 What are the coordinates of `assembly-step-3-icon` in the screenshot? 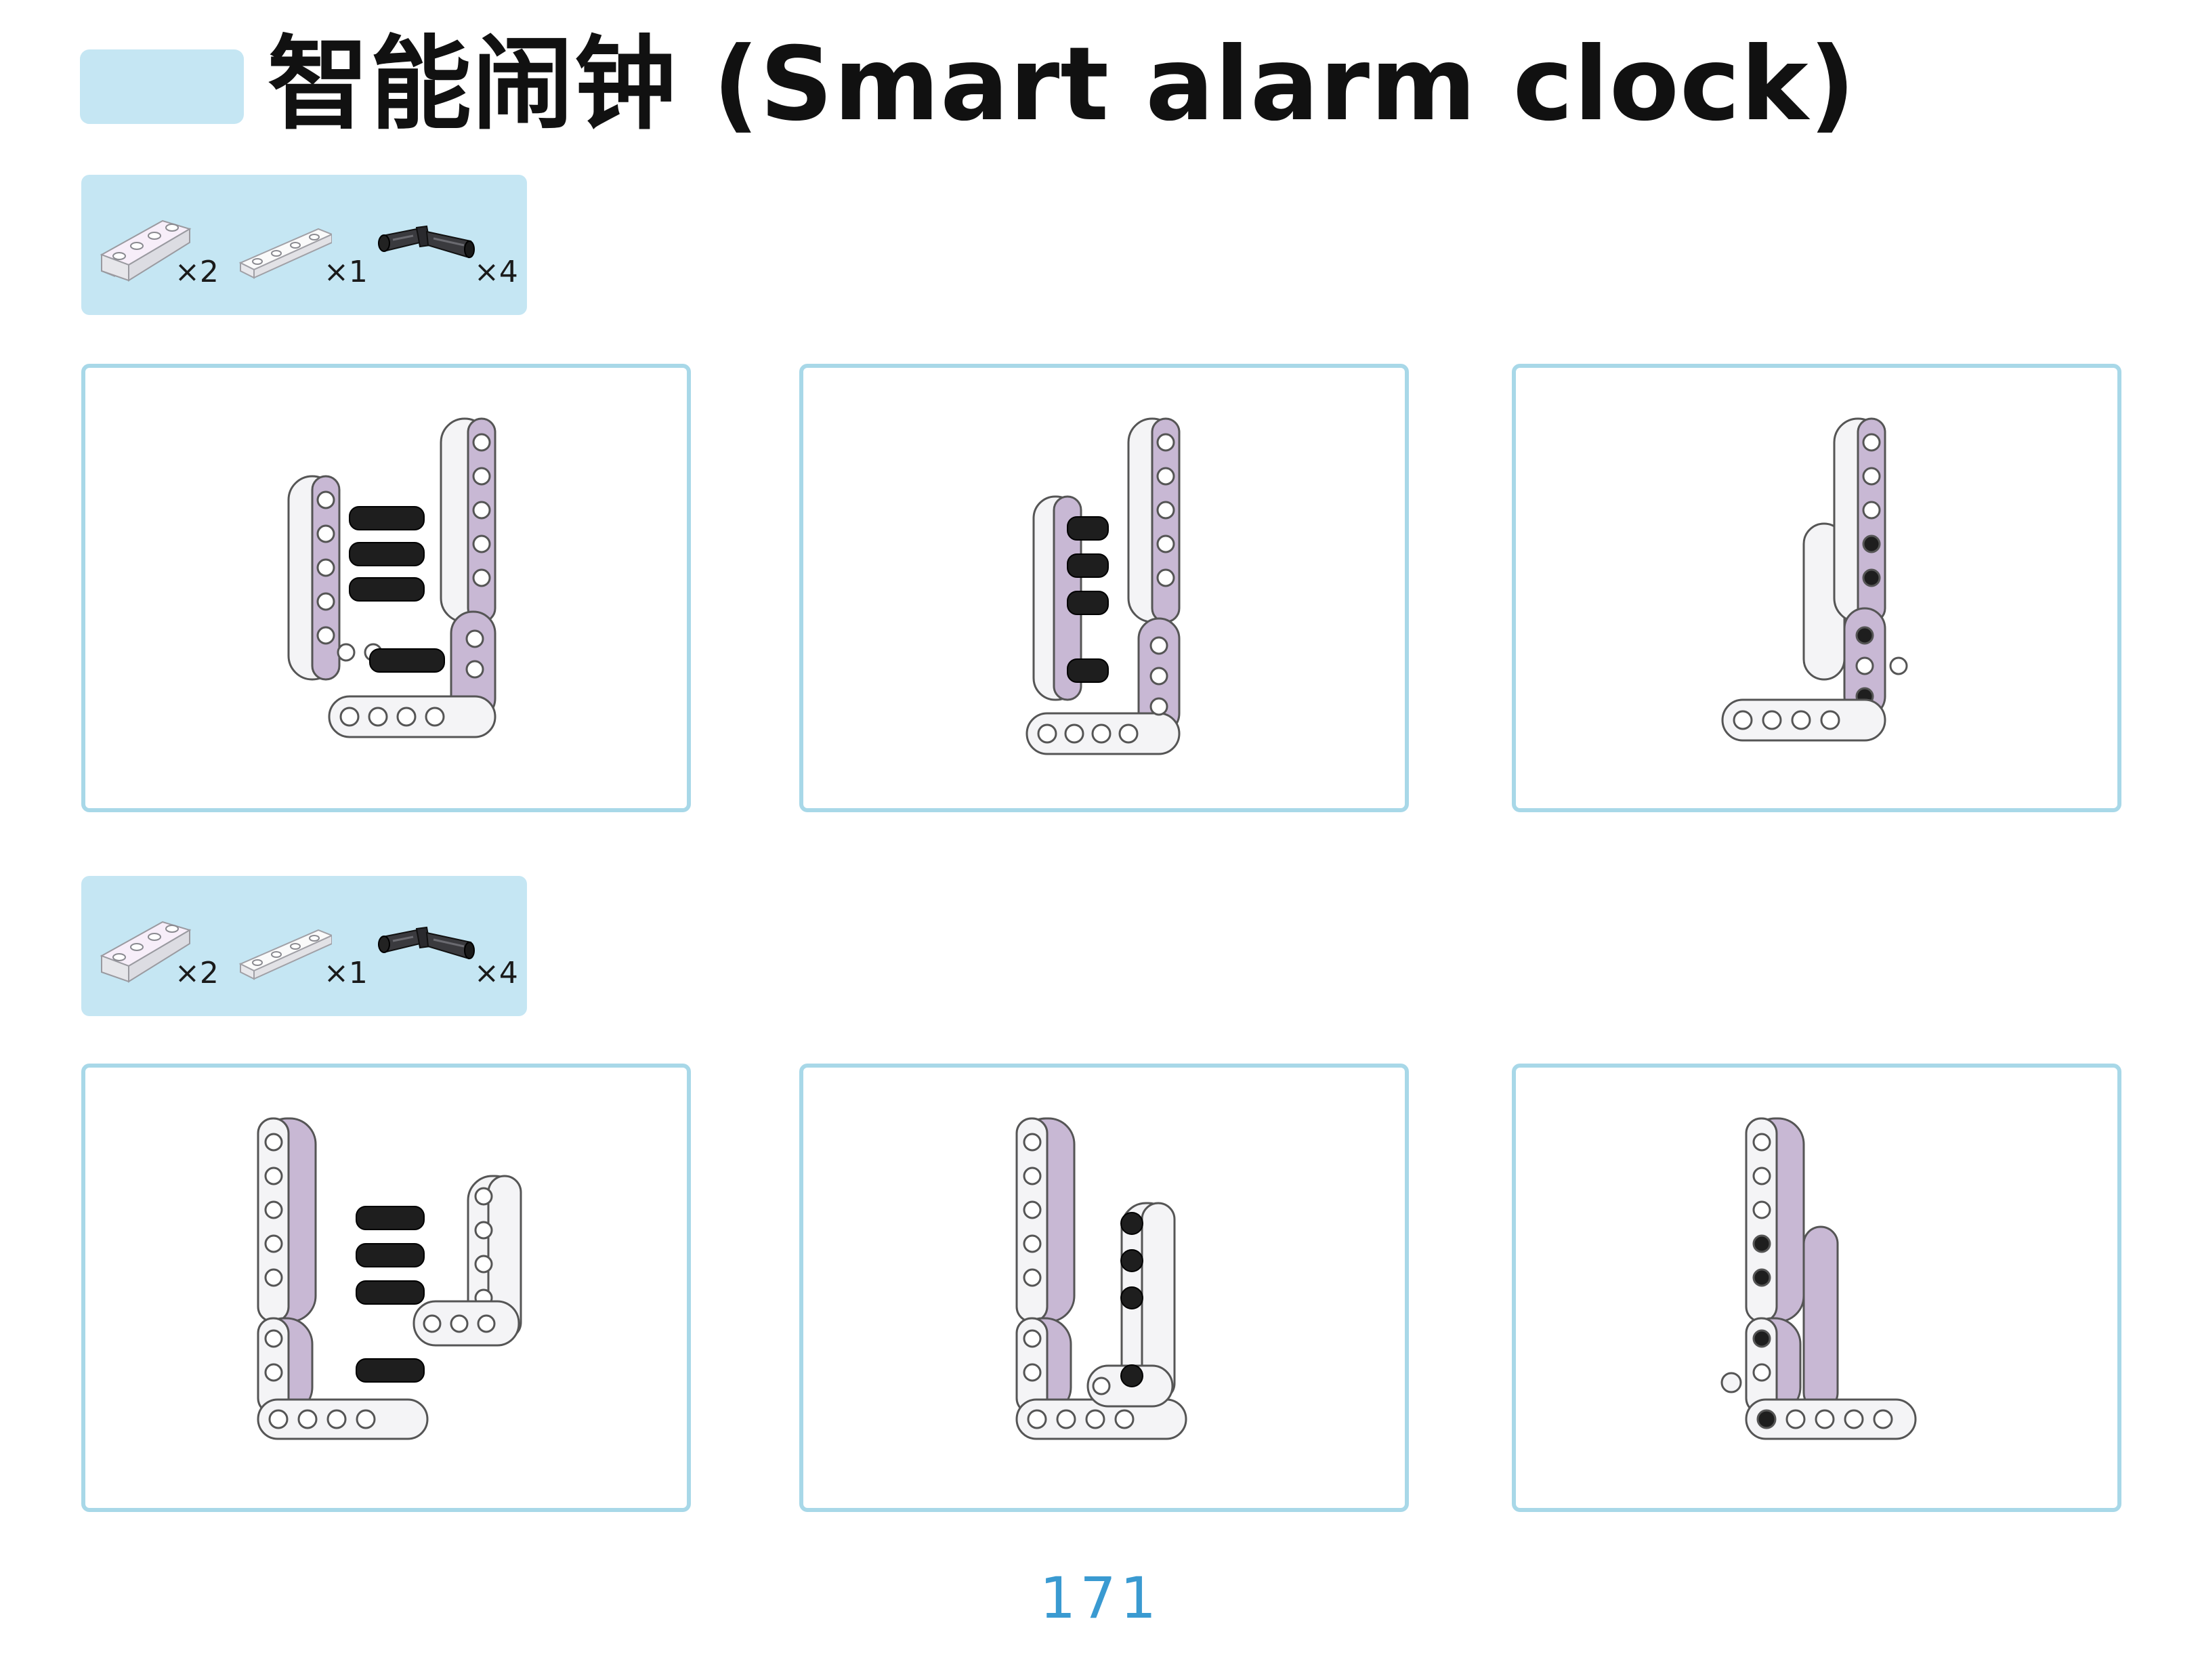 It's located at (1814, 579).